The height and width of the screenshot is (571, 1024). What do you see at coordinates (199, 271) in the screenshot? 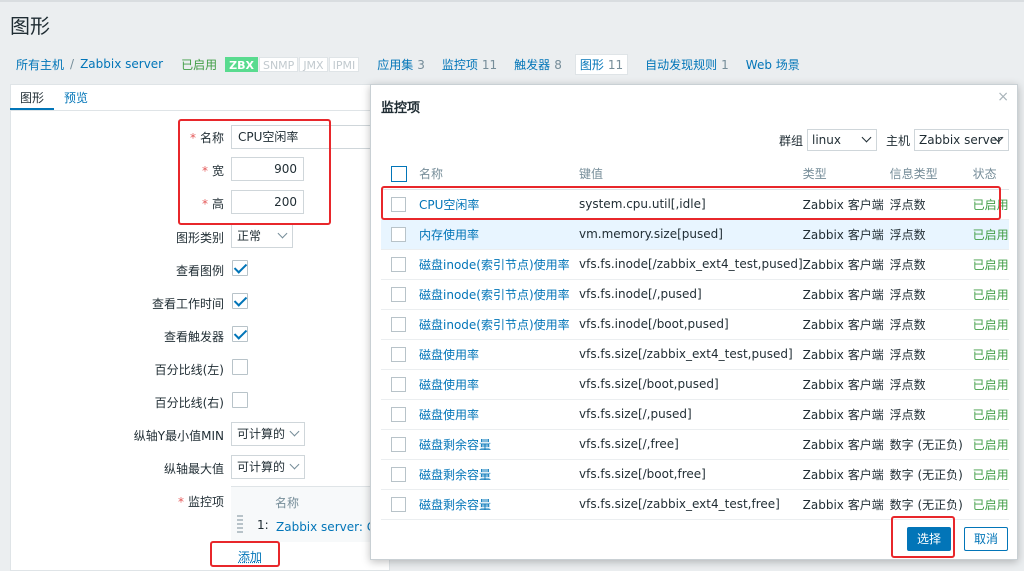
I see `show-legend-label: 查看图例` at bounding box center [199, 271].